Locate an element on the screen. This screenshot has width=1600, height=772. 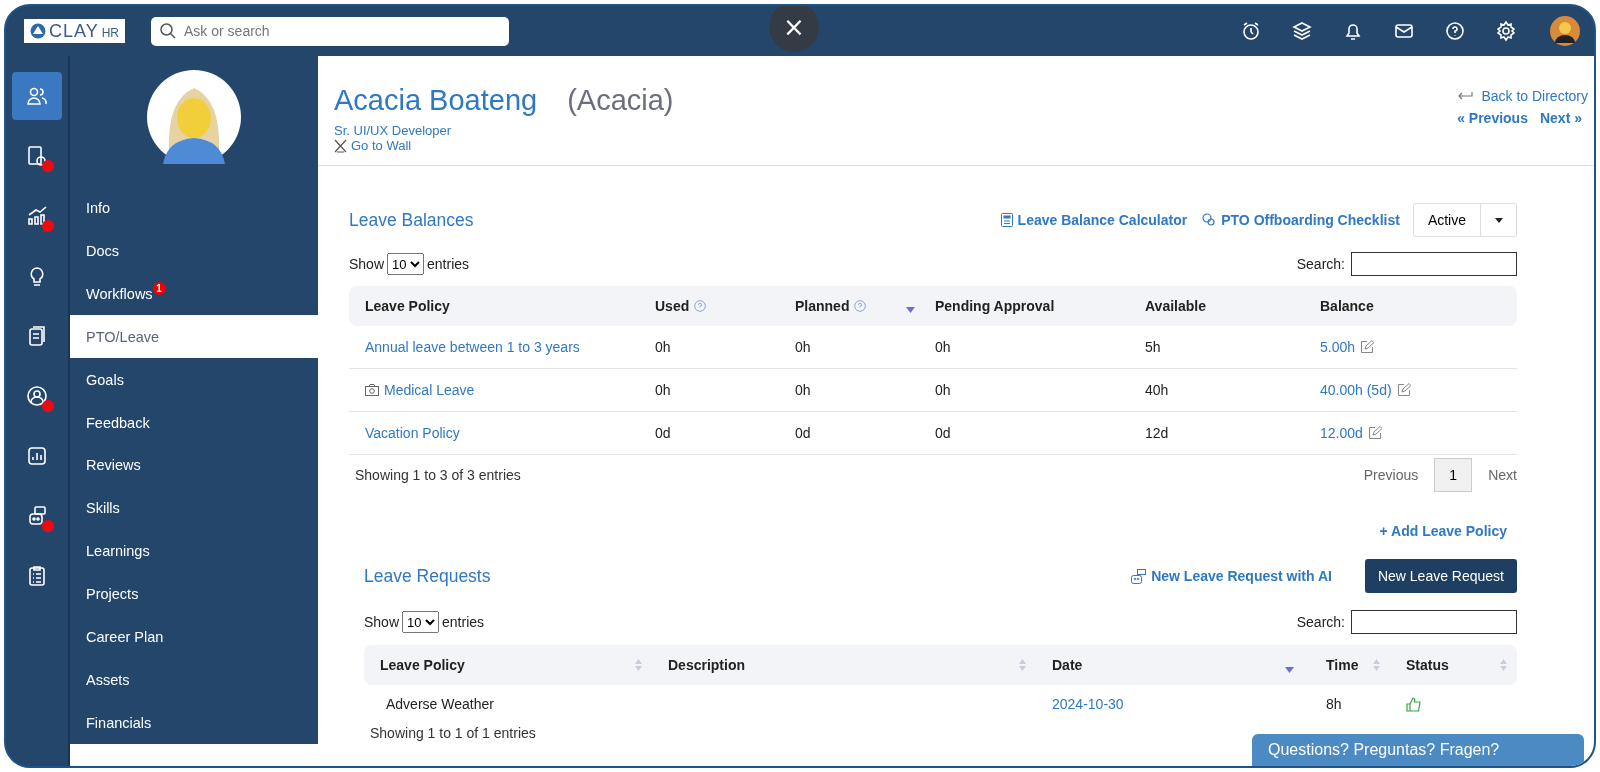
sidebar-item: Docs is located at coordinates (194, 251).